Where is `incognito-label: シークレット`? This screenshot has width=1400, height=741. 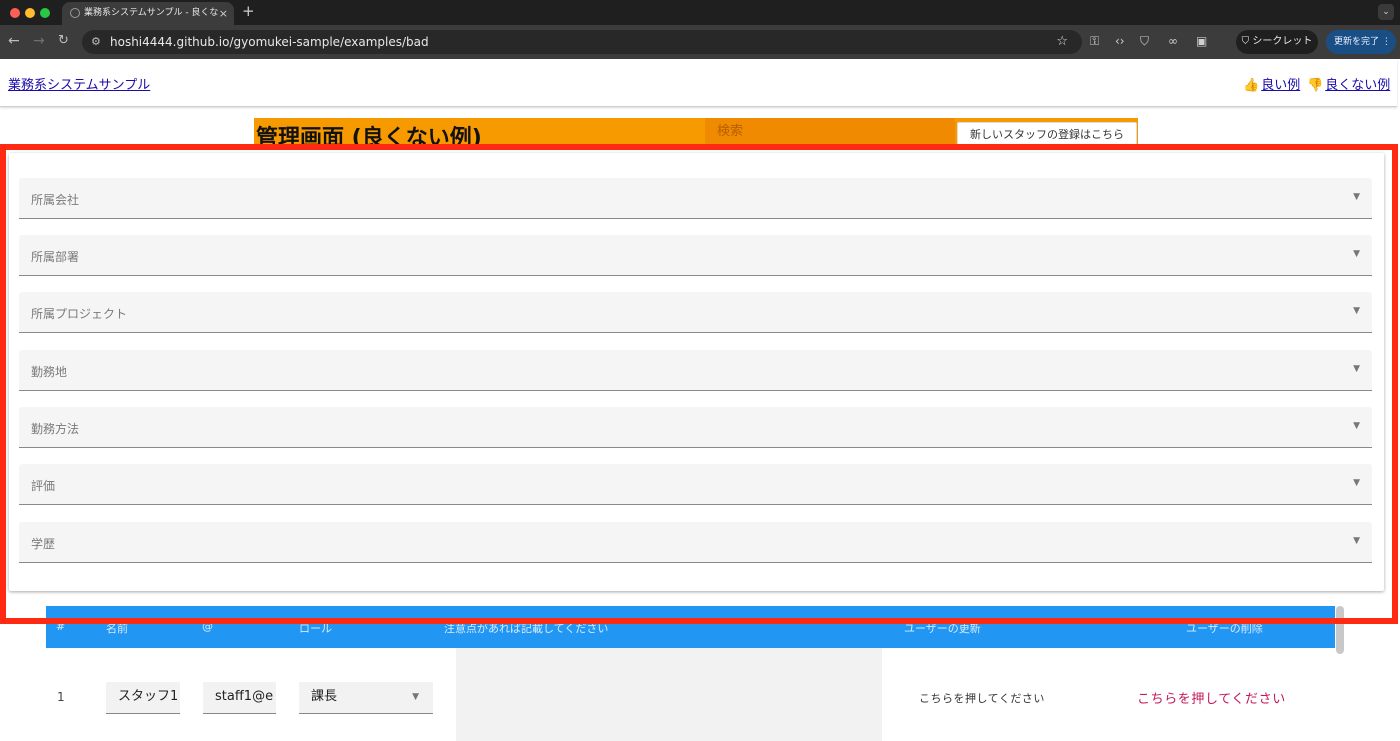
incognito-label: シークレット is located at coordinates (1282, 41).